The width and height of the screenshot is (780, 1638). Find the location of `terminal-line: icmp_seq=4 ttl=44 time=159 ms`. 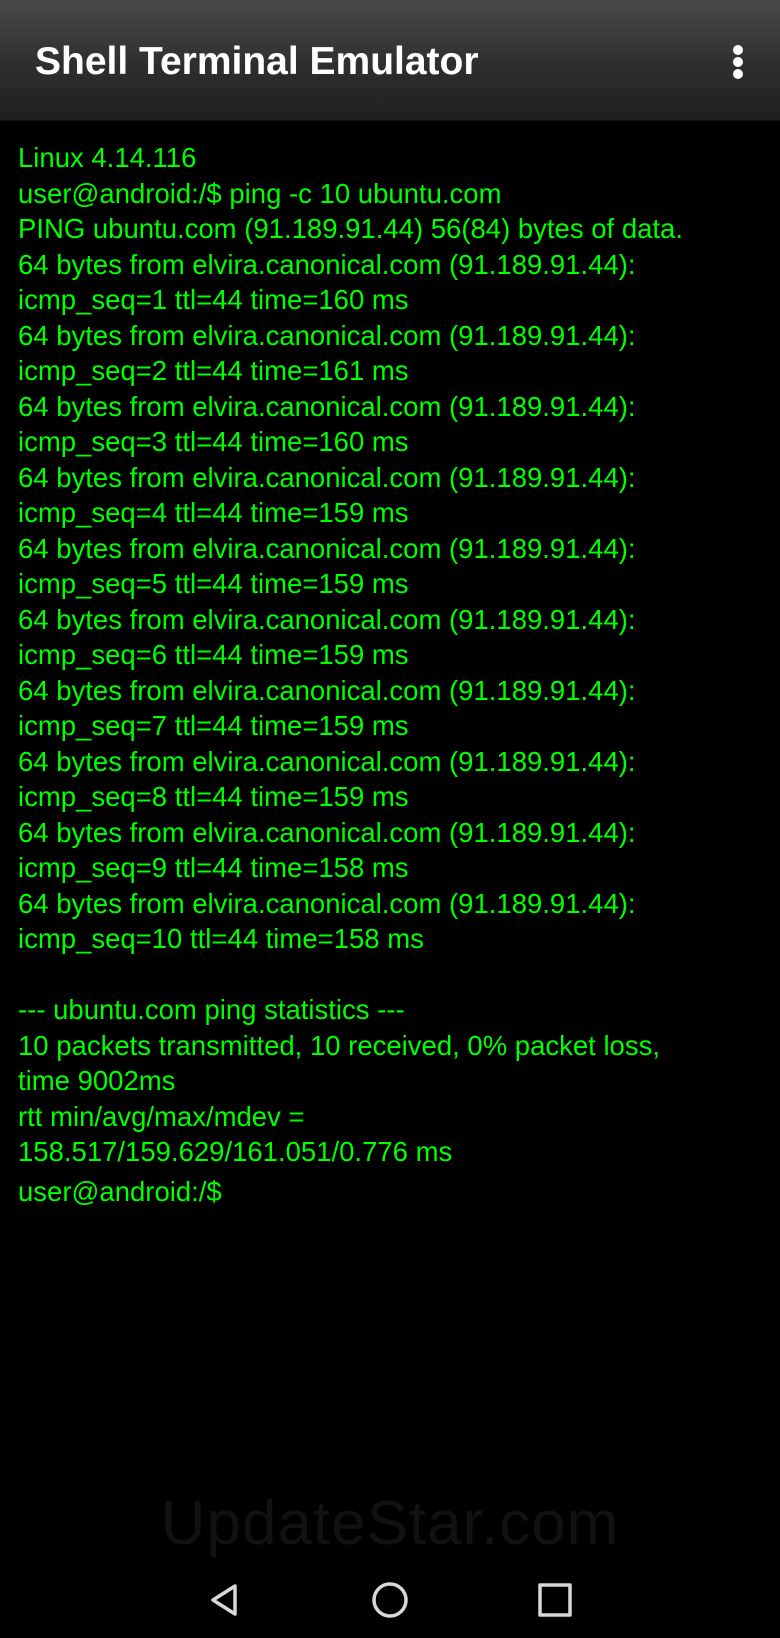

terminal-line: icmp_seq=4 ttl=44 time=159 ms is located at coordinates (213, 512).